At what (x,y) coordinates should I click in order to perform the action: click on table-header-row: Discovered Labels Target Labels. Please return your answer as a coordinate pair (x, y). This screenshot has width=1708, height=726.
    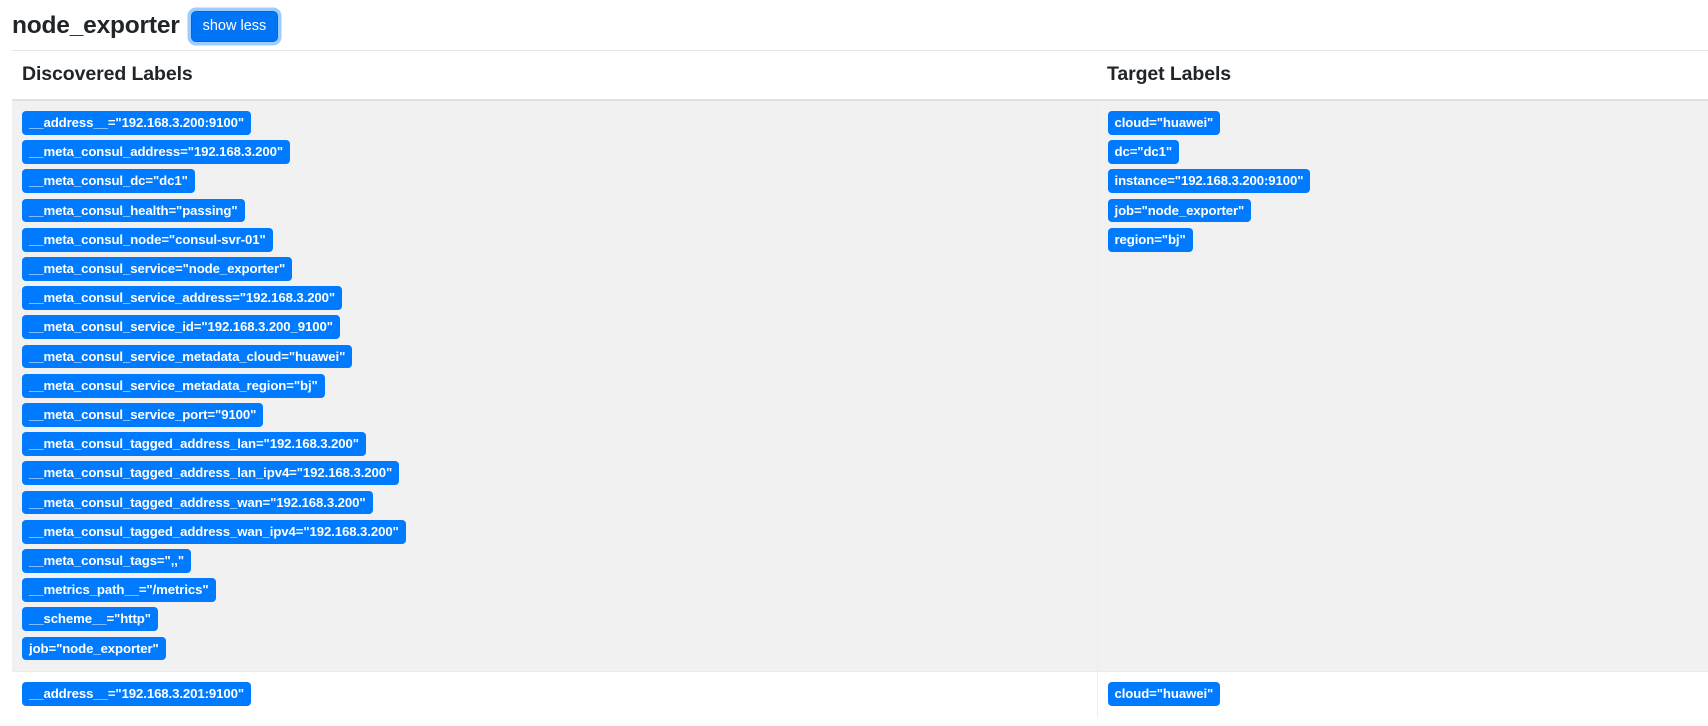
    Looking at the image, I should click on (860, 75).